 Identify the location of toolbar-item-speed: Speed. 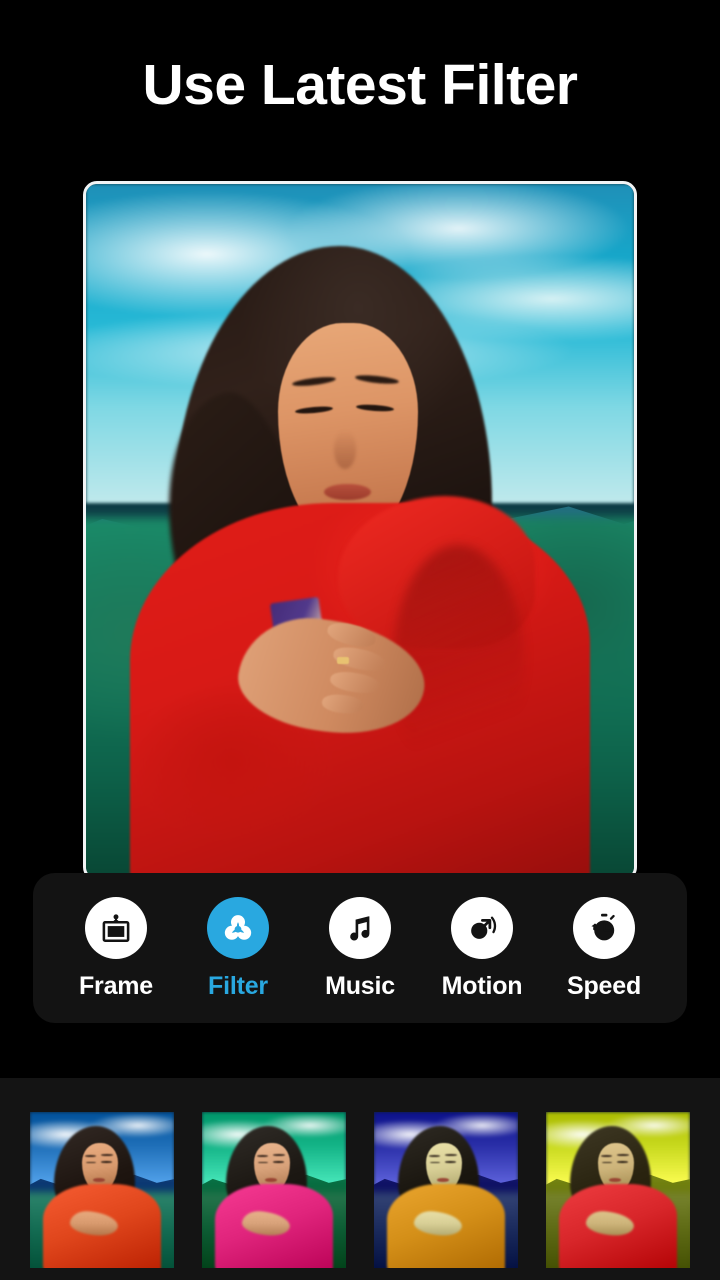
(604, 948).